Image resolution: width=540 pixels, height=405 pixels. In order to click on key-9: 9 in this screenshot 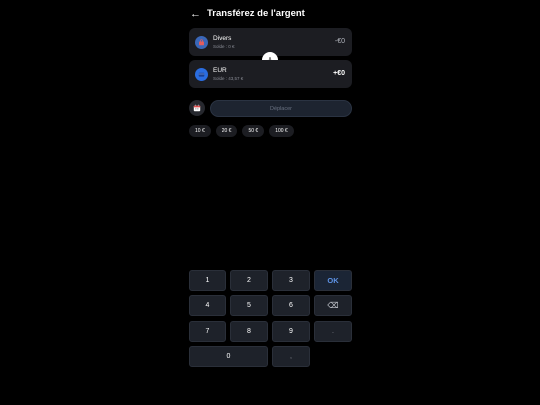, I will do `click(291, 331)`.